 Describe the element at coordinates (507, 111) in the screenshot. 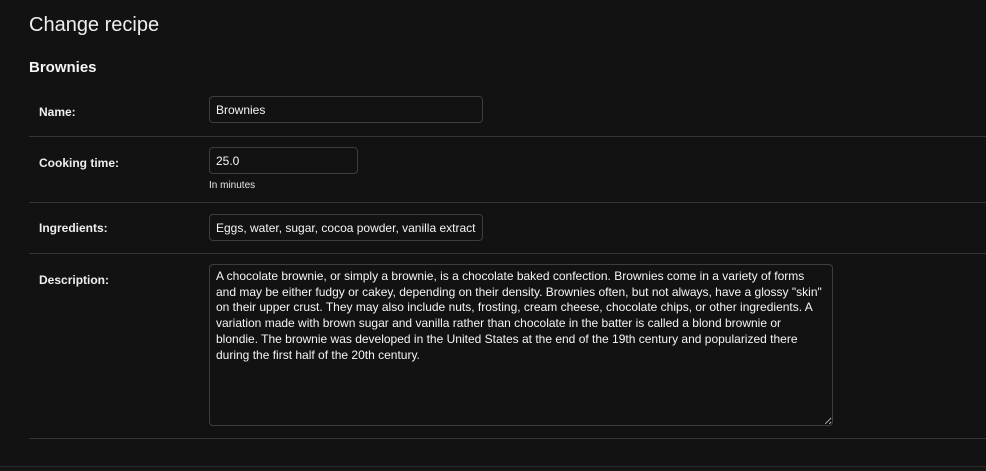

I see `form-row-name: Name:` at that location.